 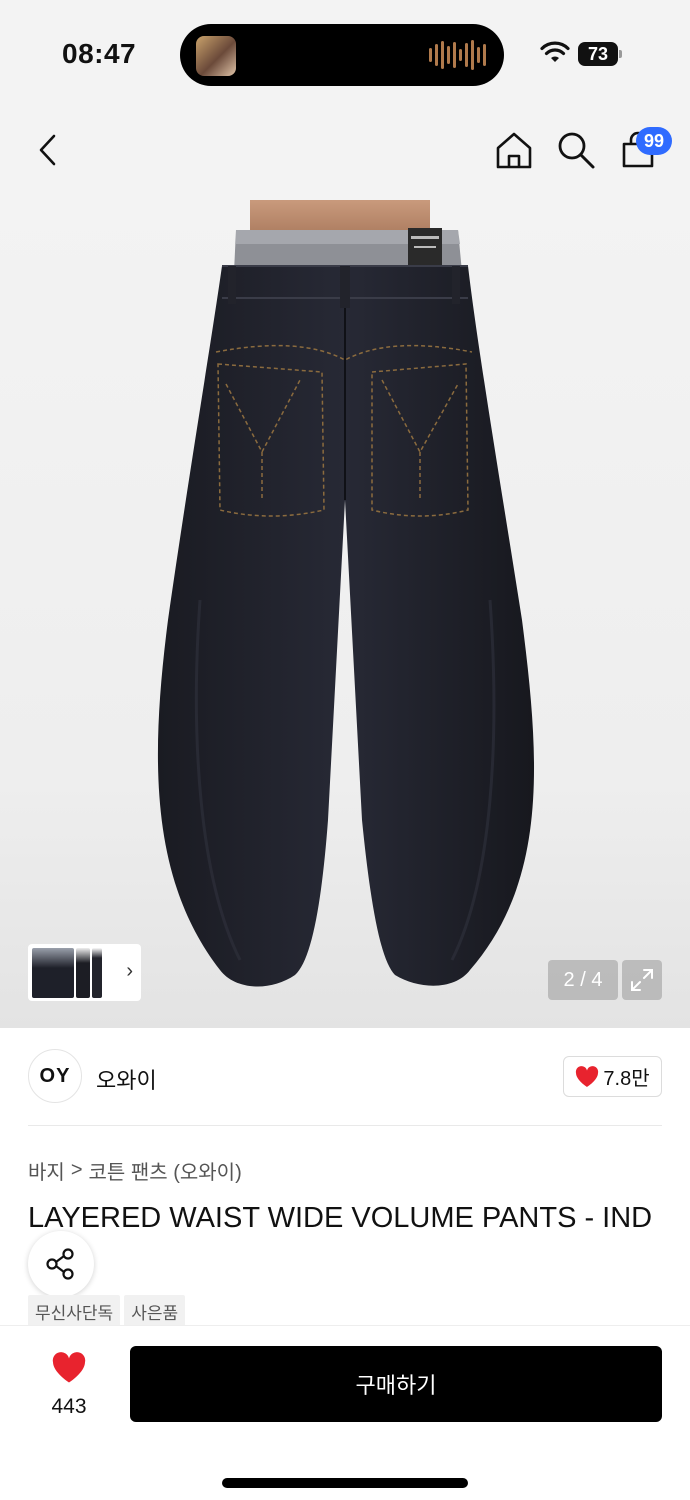 What do you see at coordinates (654, 141) in the screenshot?
I see `cart-count-badge: 99` at bounding box center [654, 141].